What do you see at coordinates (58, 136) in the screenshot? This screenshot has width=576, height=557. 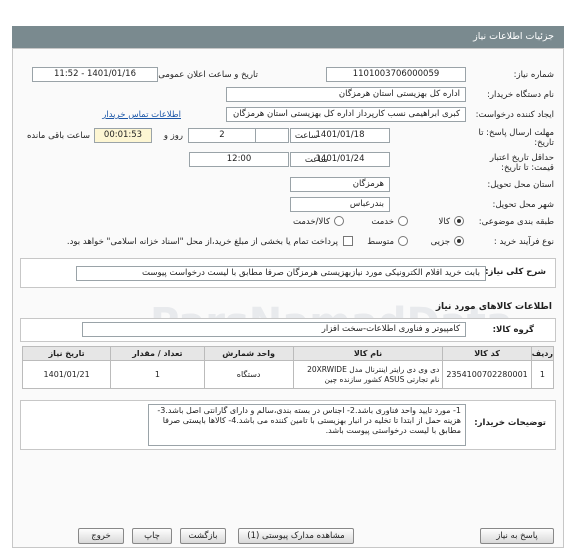 I see `remaining-label: ساعت باقی مانده` at bounding box center [58, 136].